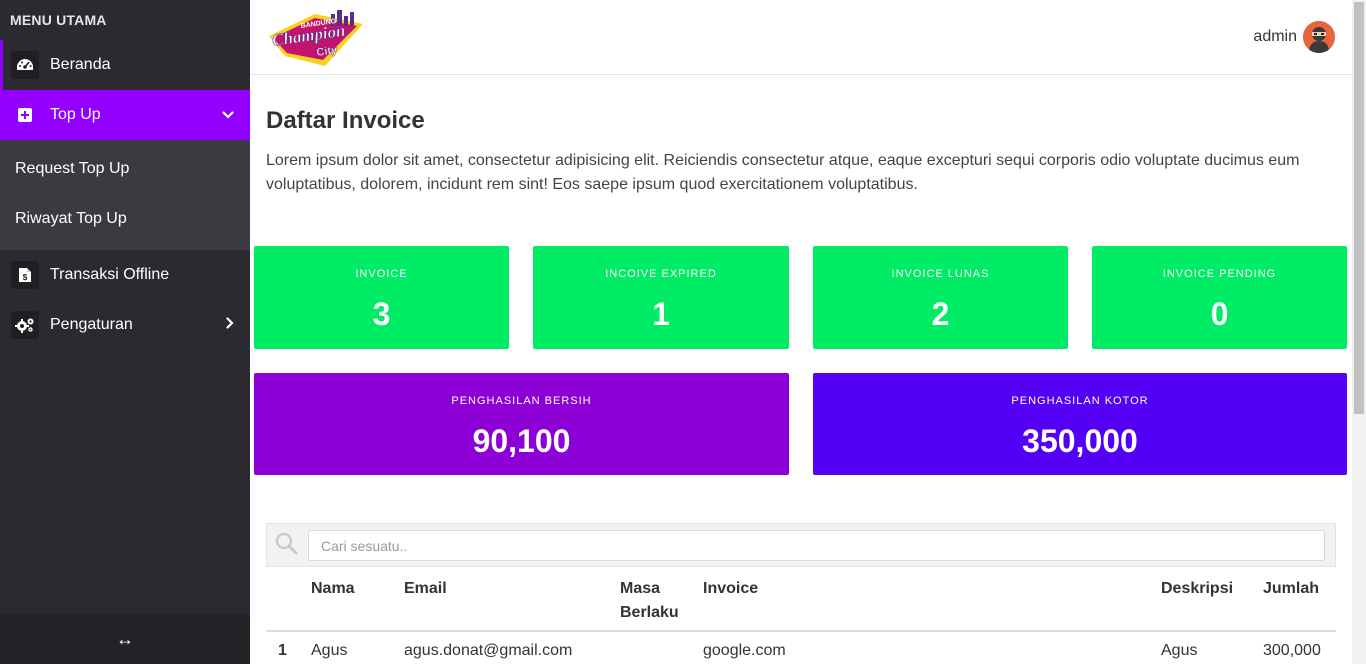 Image resolution: width=1366 pixels, height=664 pixels. What do you see at coordinates (1197, 589) in the screenshot?
I see `column-header-deskripsi: Deskripsi` at bounding box center [1197, 589].